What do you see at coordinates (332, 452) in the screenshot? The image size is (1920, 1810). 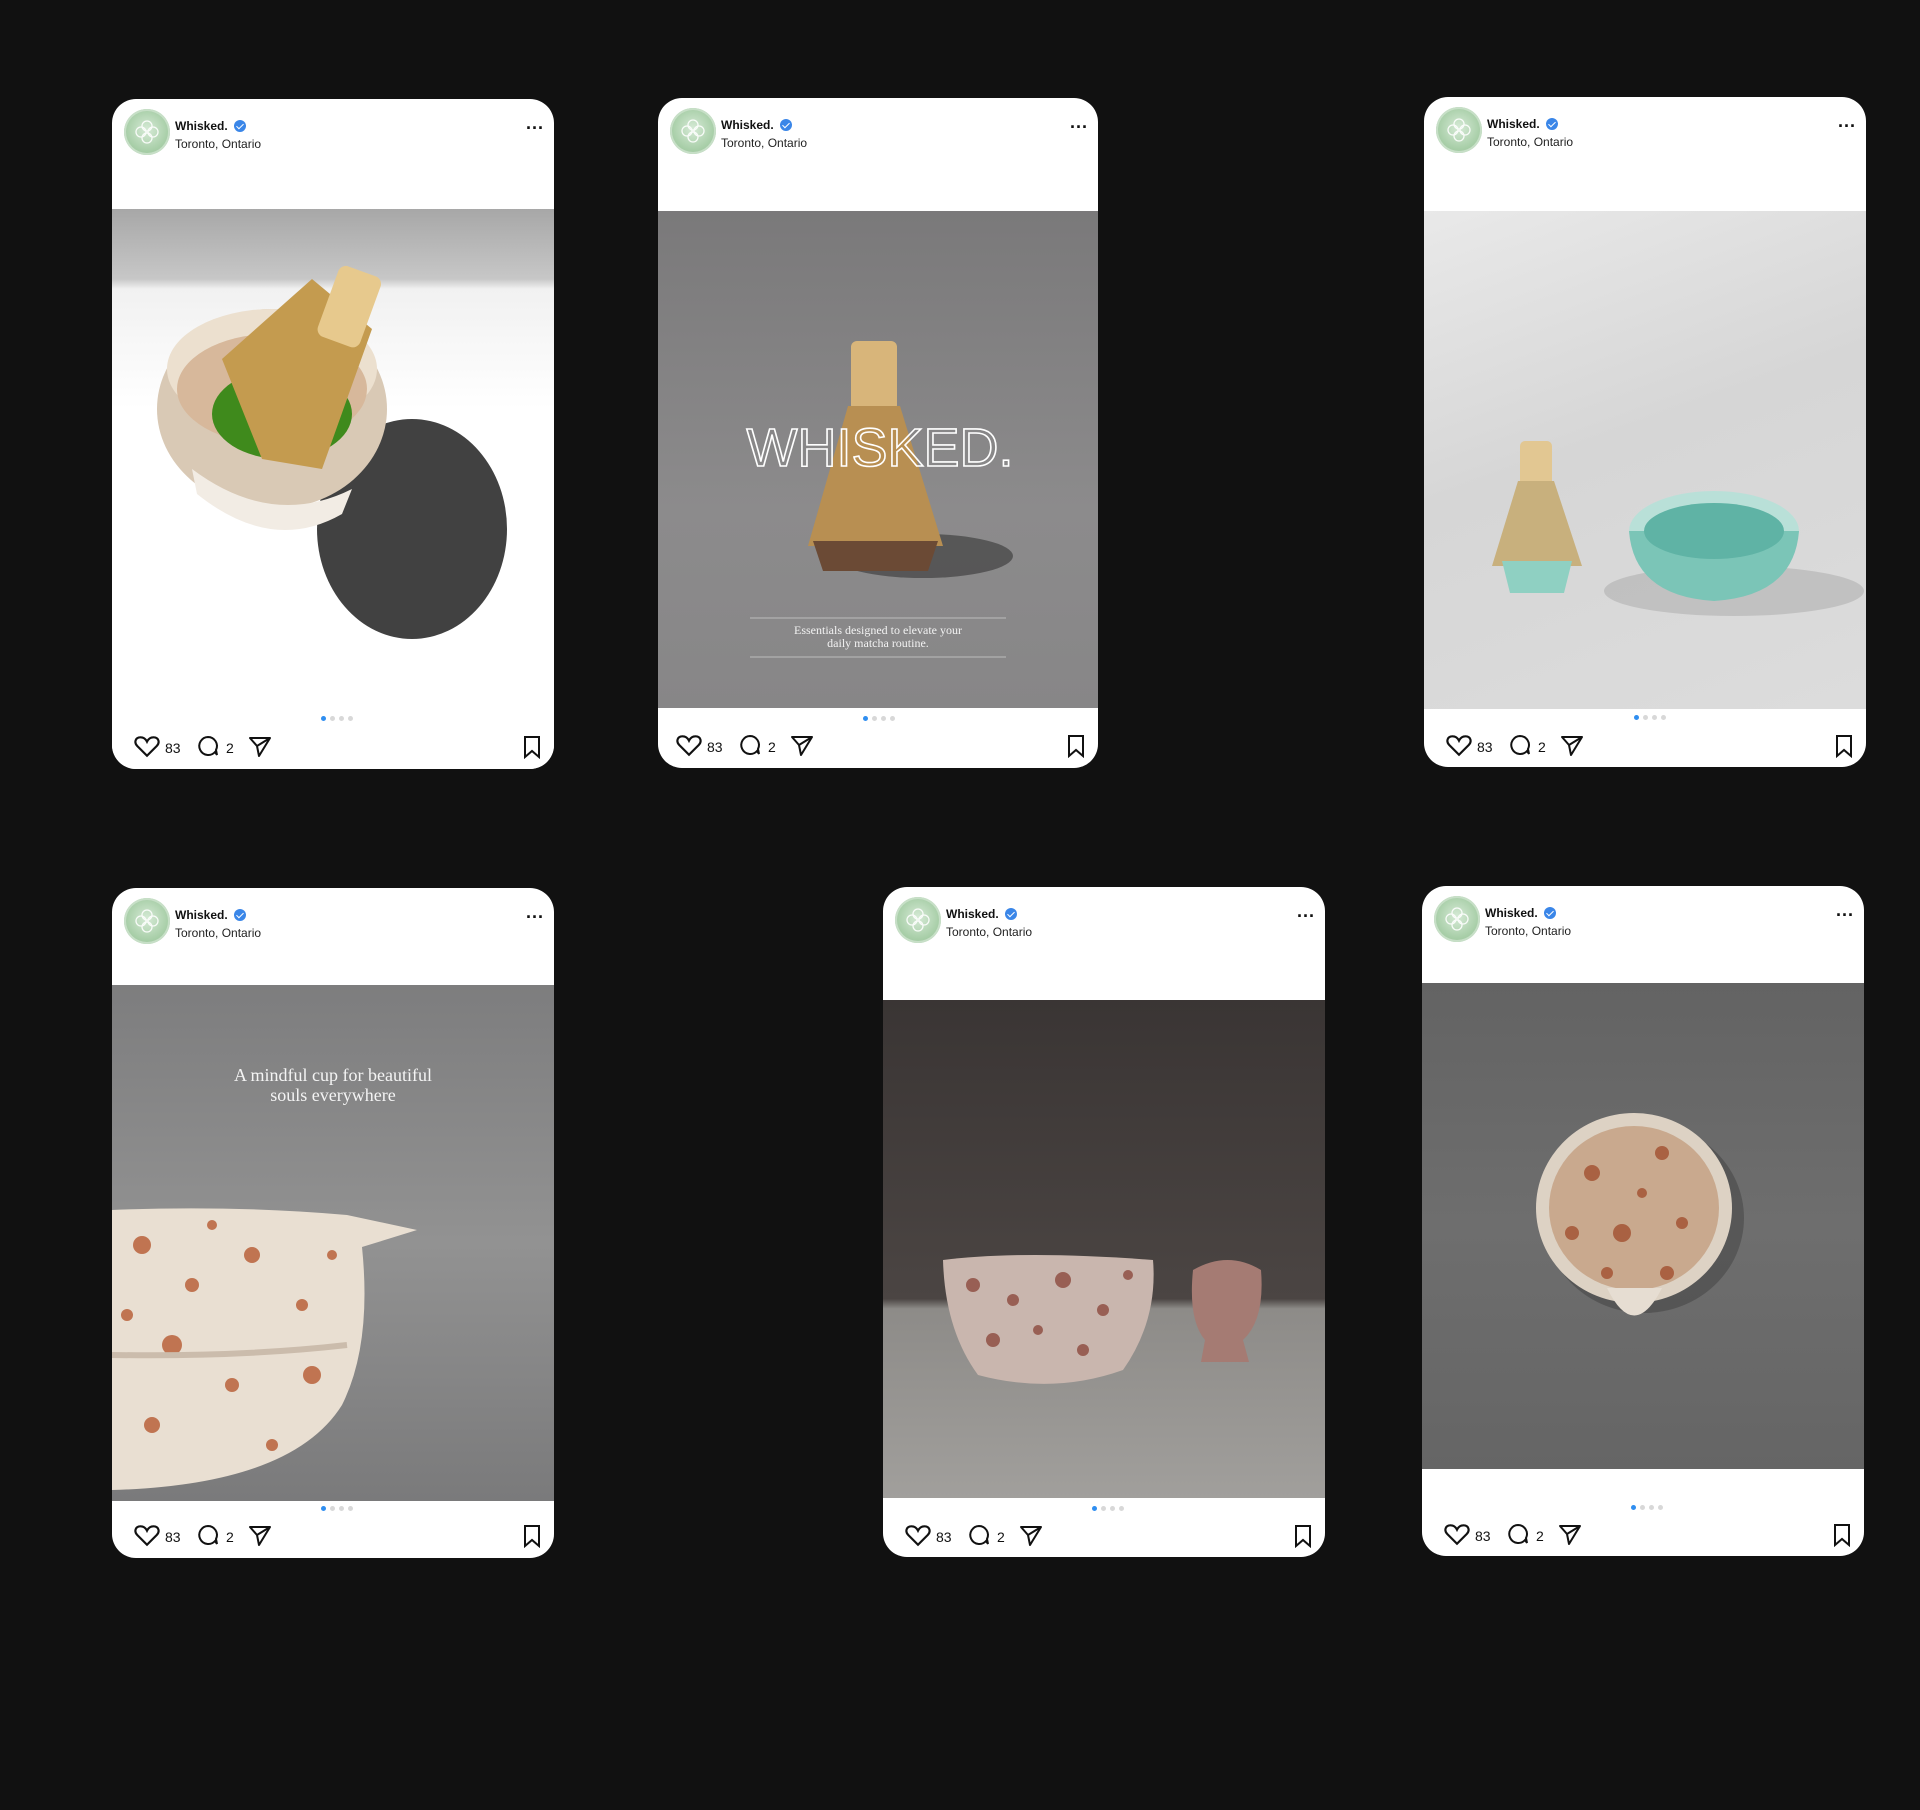 I see `matcha-whisk-bowl-illustration` at bounding box center [332, 452].